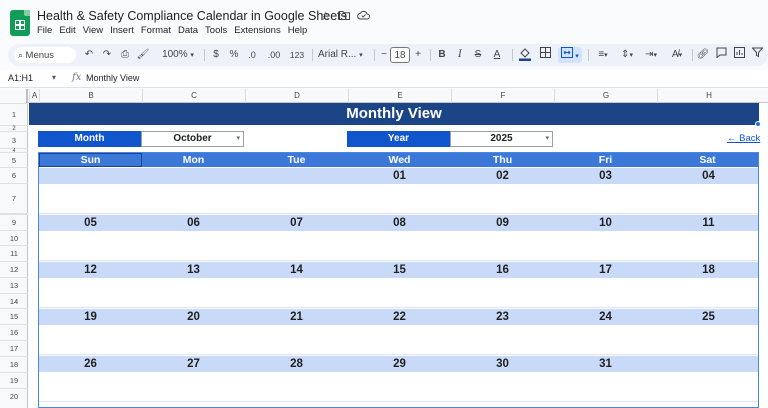 The height and width of the screenshot is (408, 768). Describe the element at coordinates (54, 77) in the screenshot. I see `chevron-down-icon: ▾` at that location.